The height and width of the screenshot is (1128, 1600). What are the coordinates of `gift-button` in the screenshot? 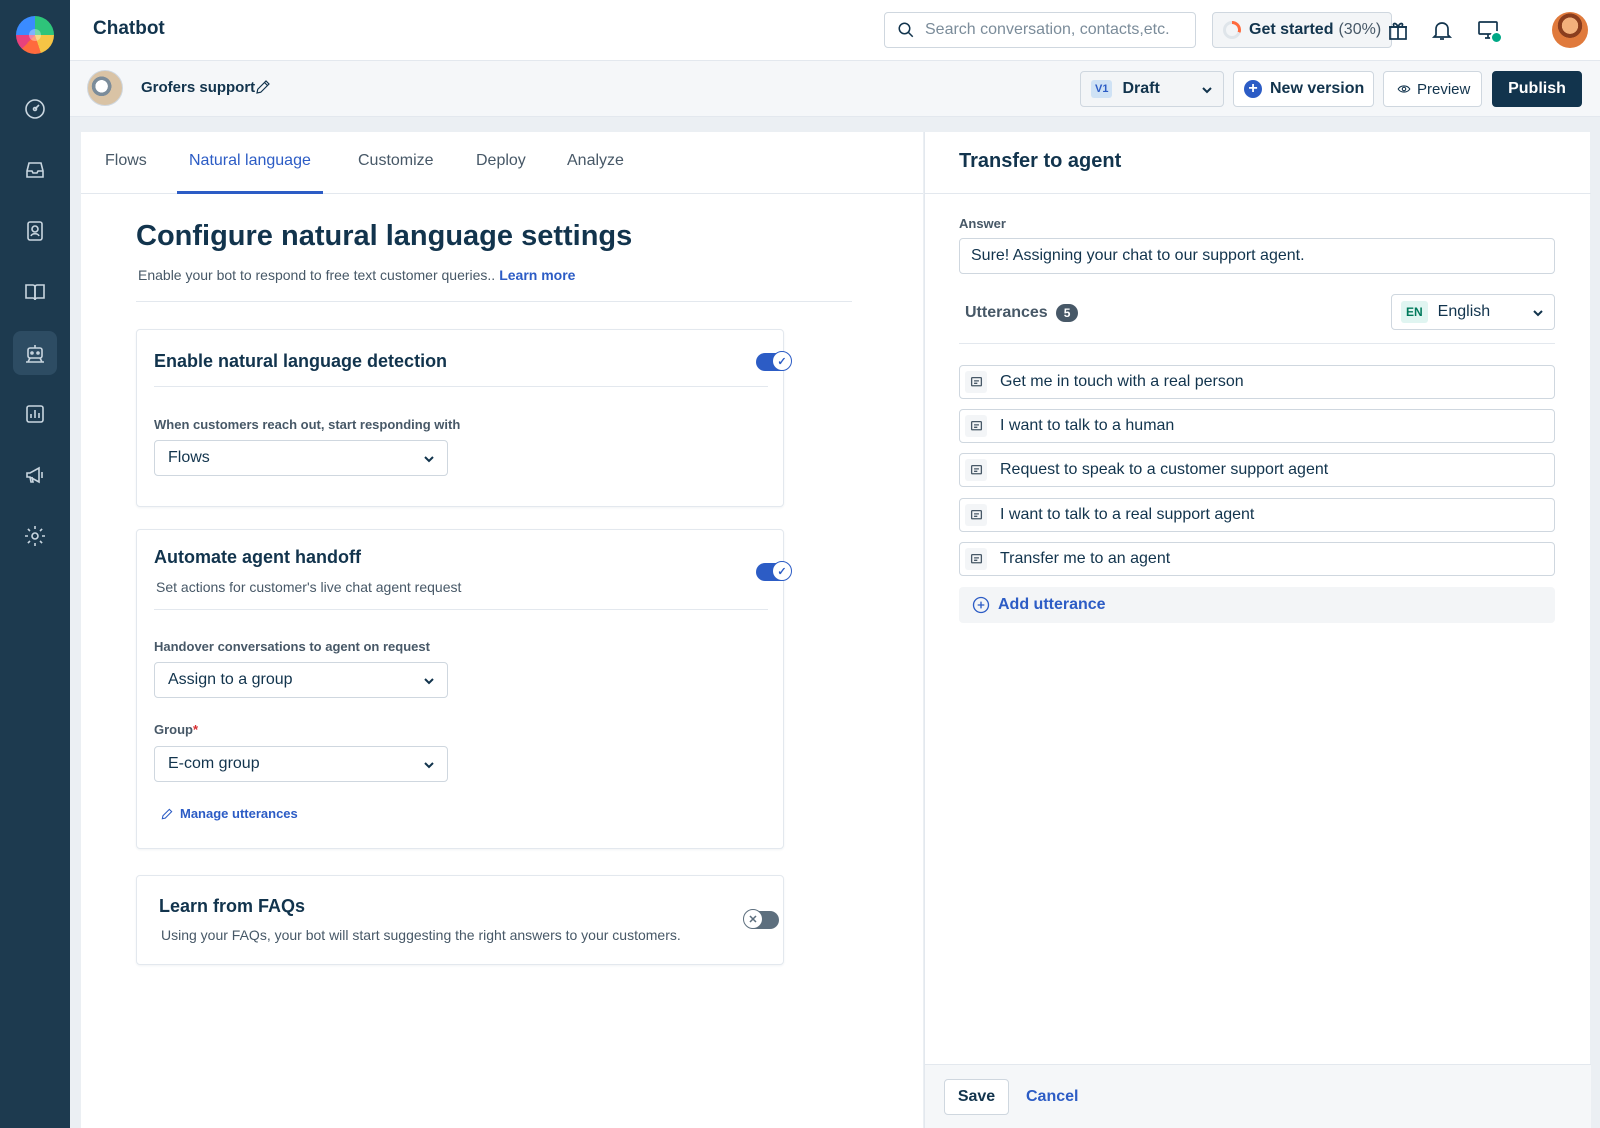 It's located at (1398, 30).